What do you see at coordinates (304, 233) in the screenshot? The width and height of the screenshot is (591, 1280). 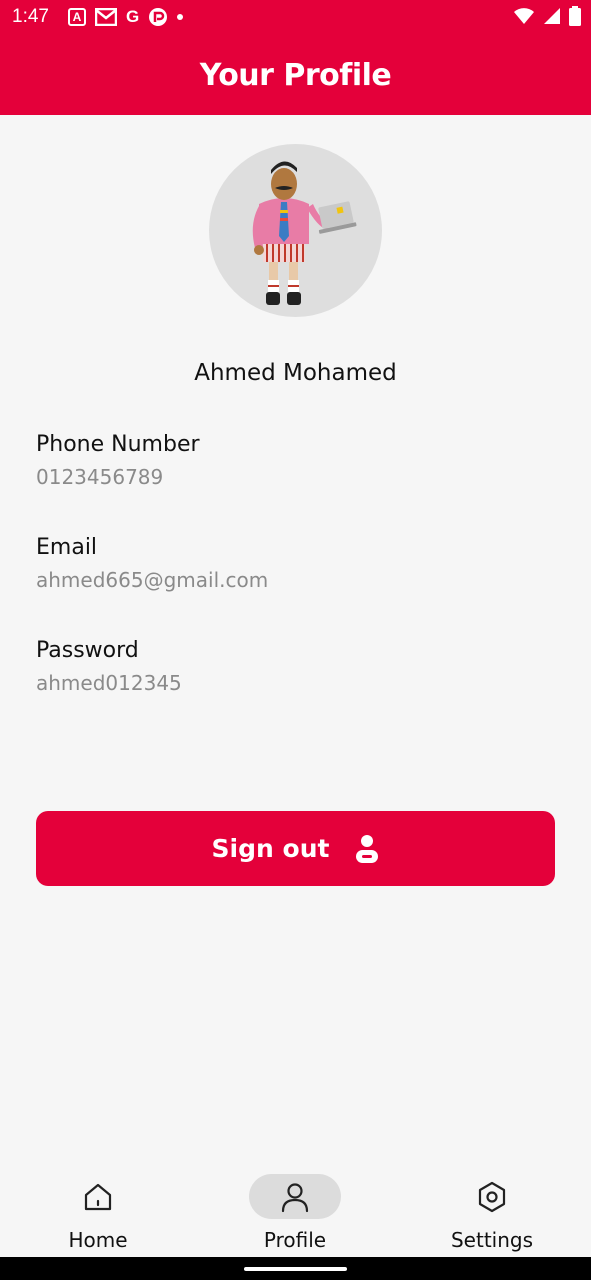 I see `avatar-illustration` at bounding box center [304, 233].